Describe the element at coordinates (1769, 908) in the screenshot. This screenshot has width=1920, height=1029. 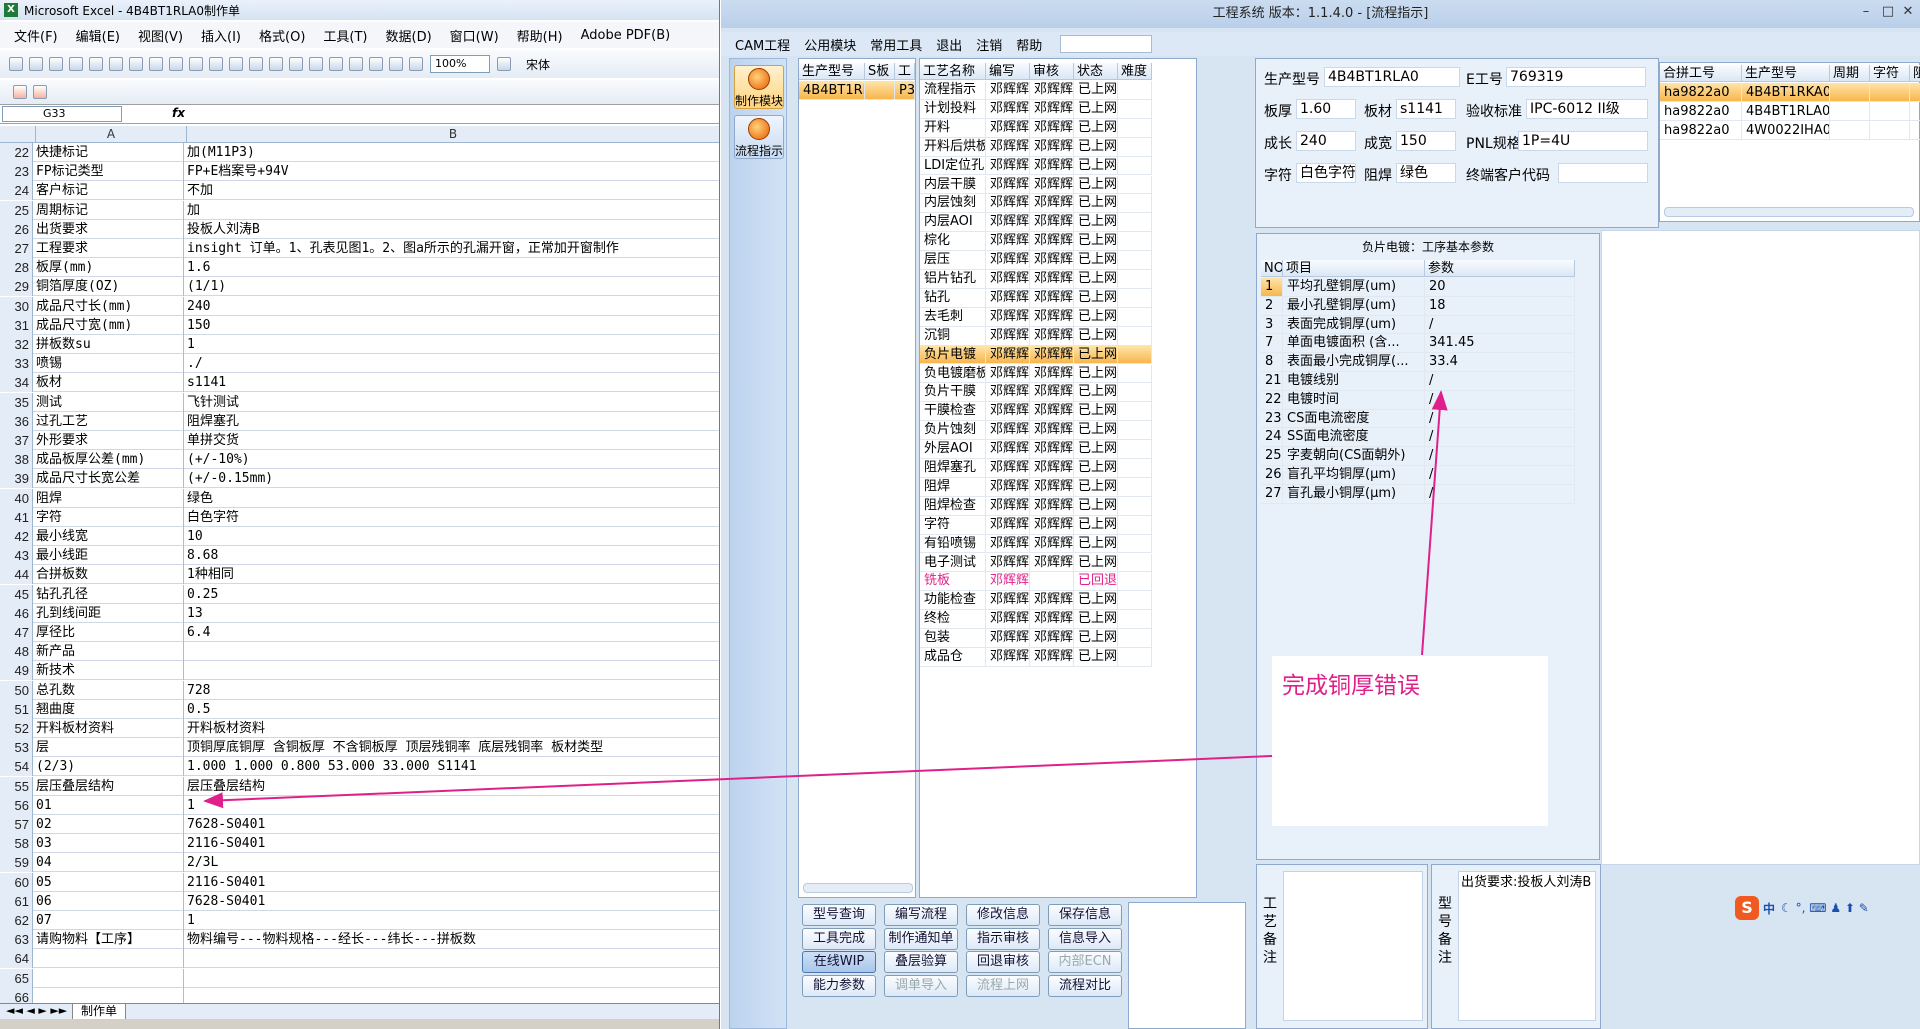
I see `ime-mode: 中` at that location.